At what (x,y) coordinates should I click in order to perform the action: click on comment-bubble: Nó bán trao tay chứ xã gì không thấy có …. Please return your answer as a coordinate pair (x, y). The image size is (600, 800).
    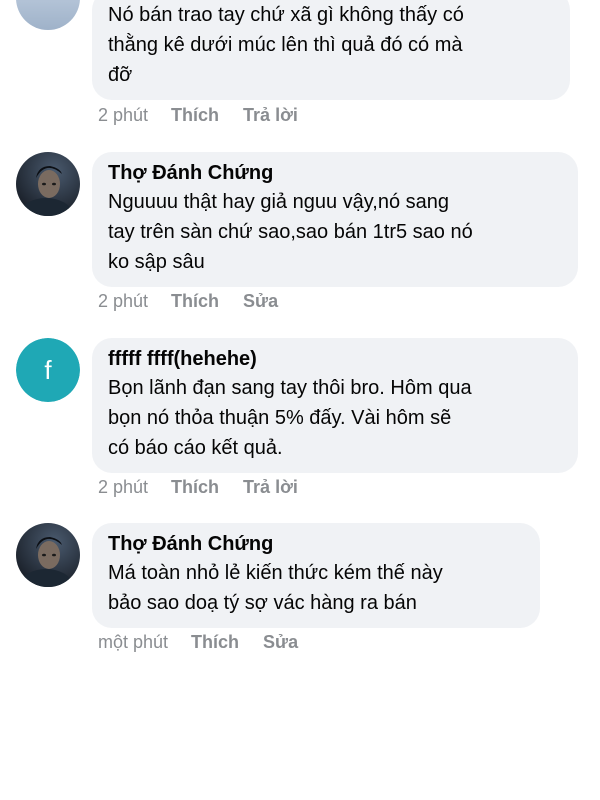
    Looking at the image, I should click on (331, 50).